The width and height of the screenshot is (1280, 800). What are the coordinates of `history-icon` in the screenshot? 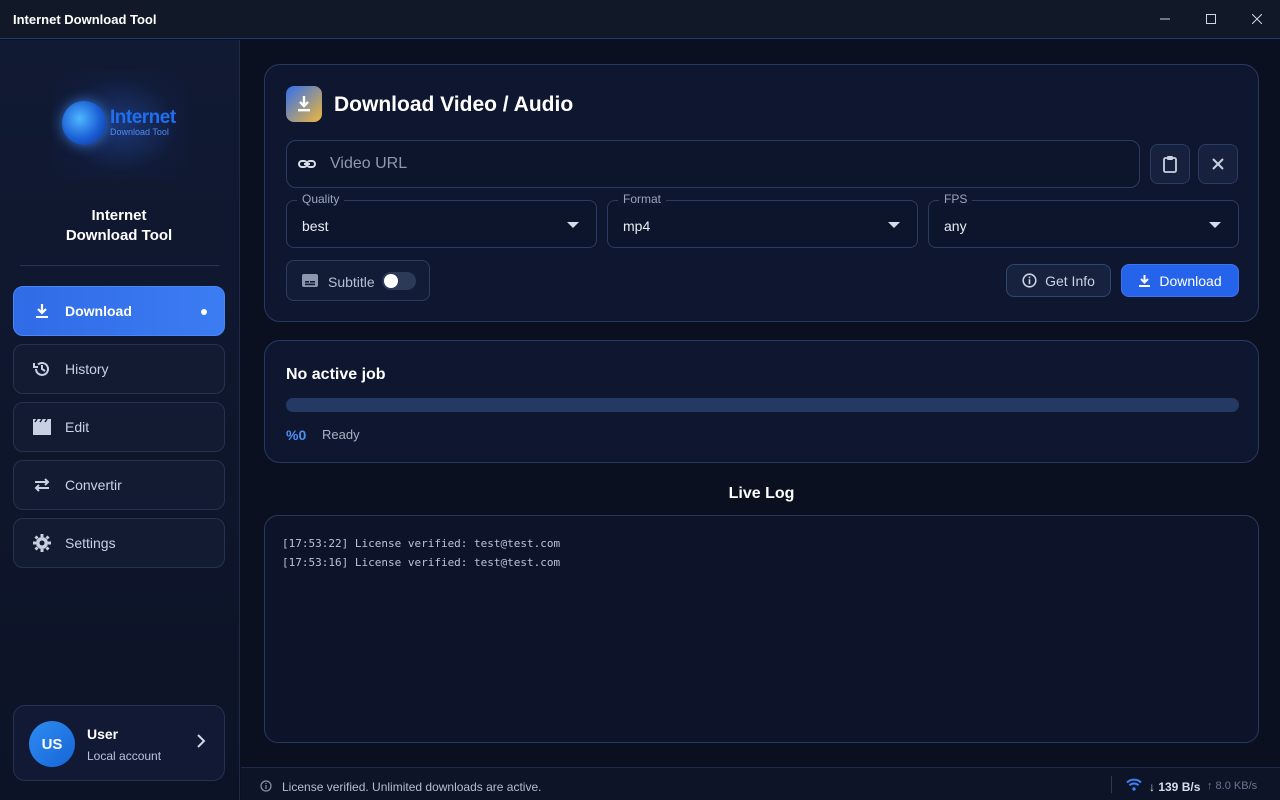 It's located at (42, 369).